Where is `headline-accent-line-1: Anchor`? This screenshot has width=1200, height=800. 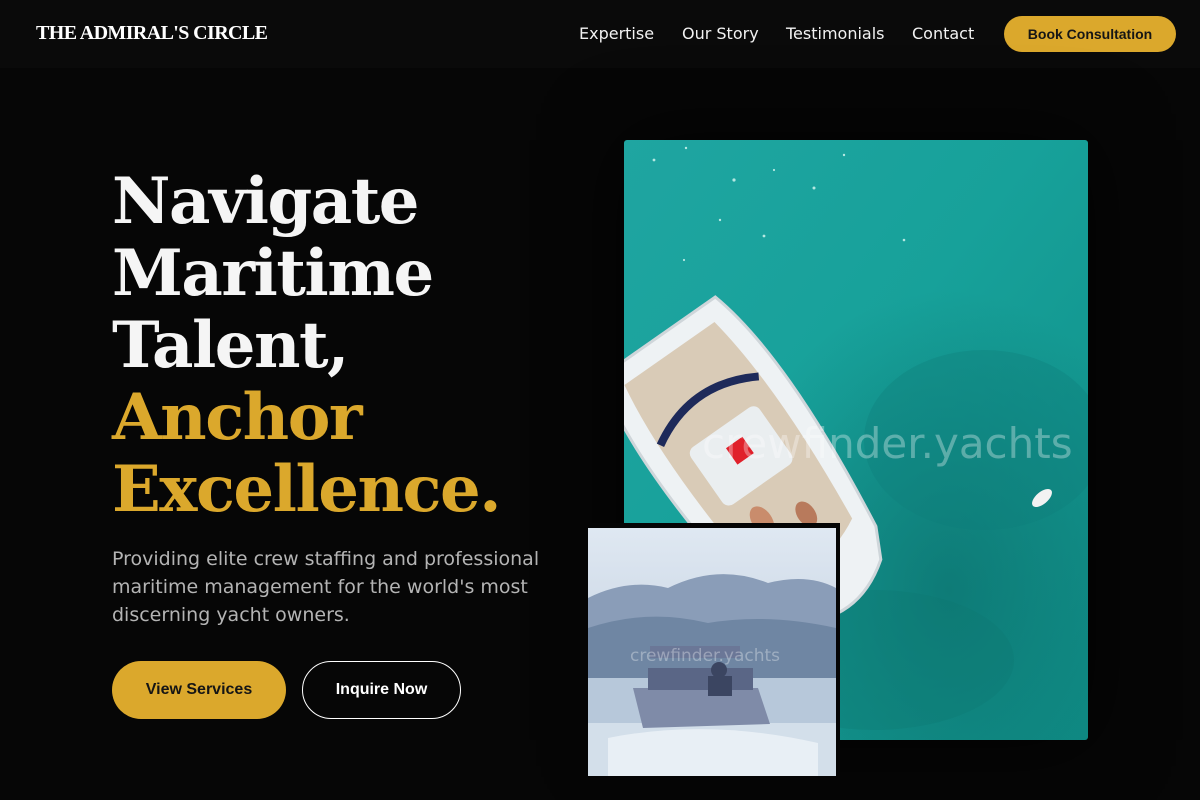 headline-accent-line-1: Anchor is located at coordinates (237, 417).